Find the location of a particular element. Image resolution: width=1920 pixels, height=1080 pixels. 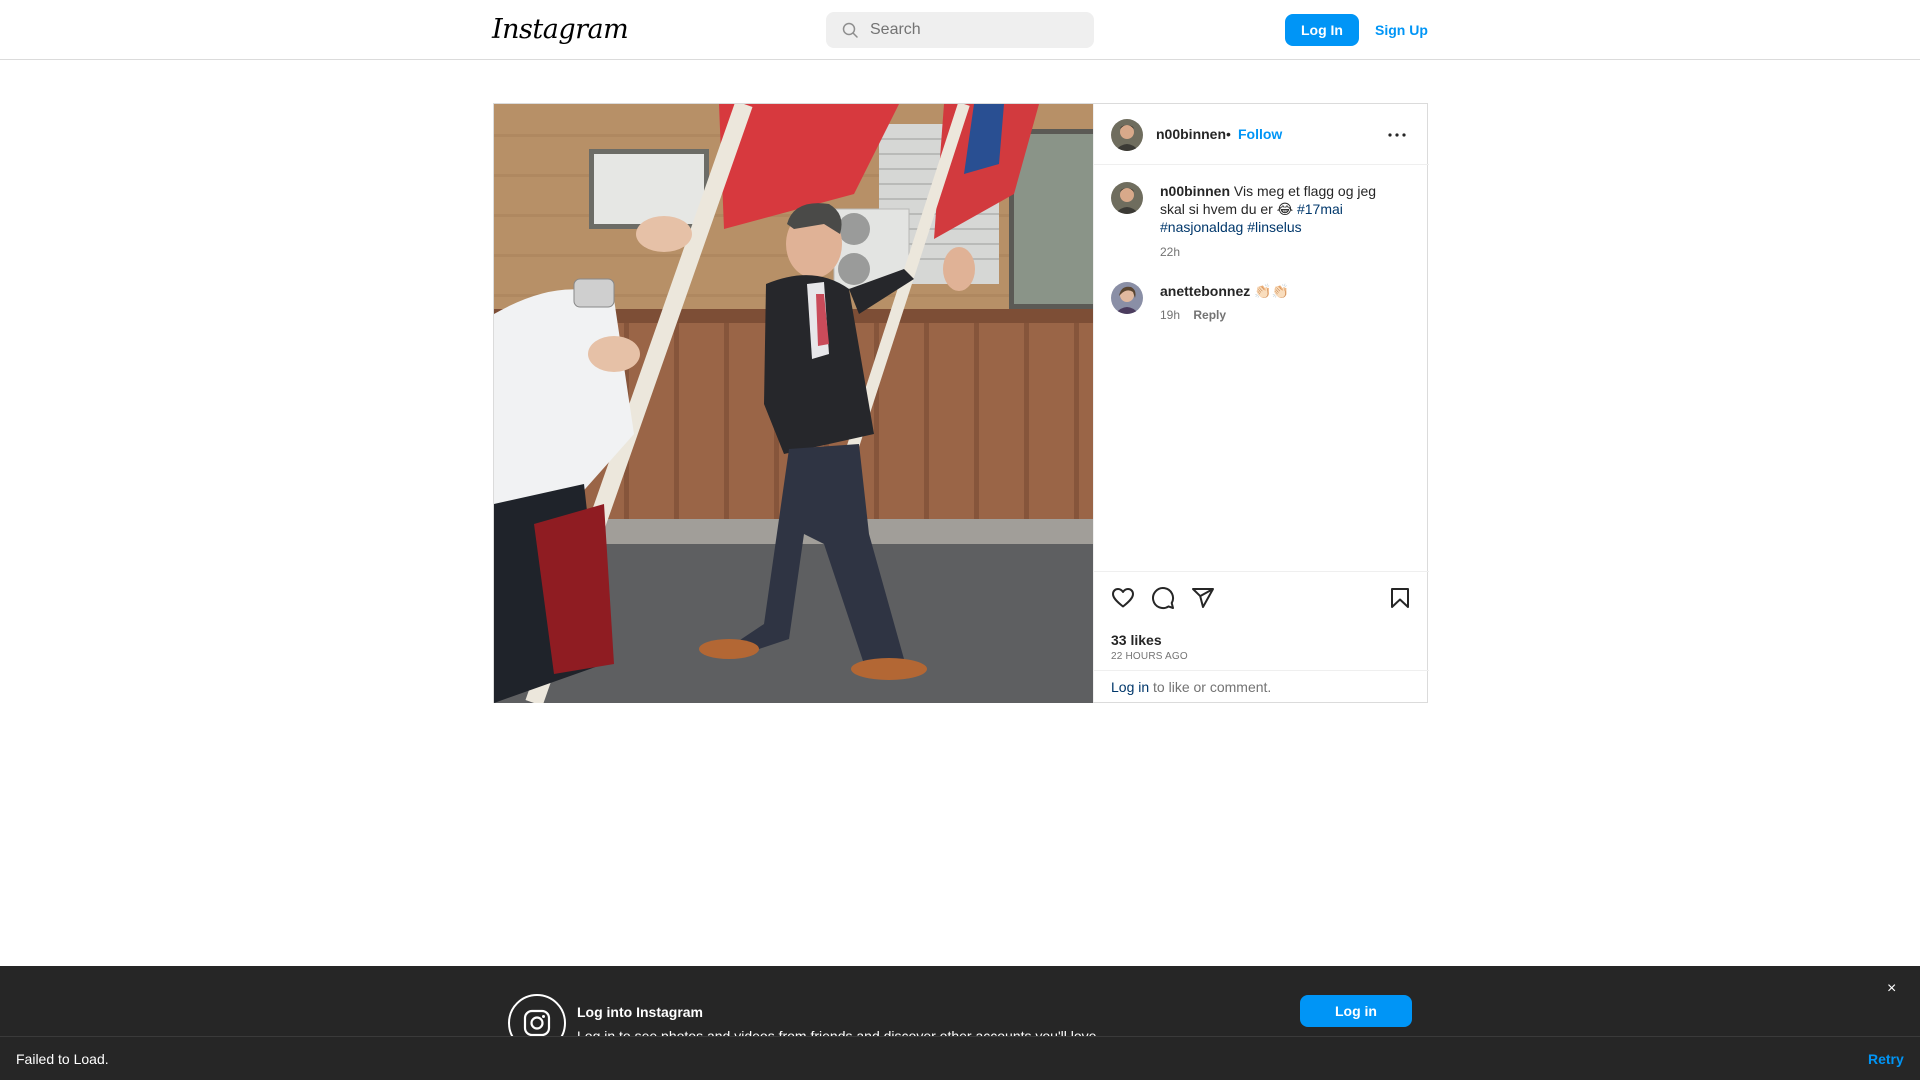

reply-button: Reply is located at coordinates (1209, 315).